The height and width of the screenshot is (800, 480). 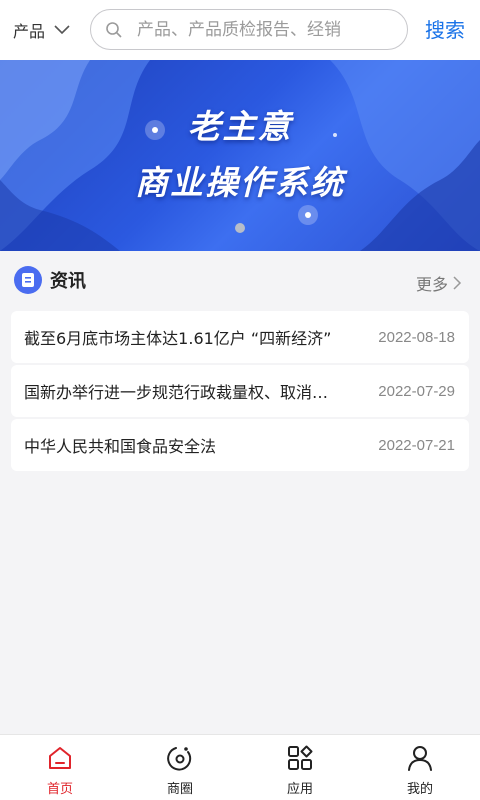 I want to click on category-label: 产品, so click(x=29, y=31).